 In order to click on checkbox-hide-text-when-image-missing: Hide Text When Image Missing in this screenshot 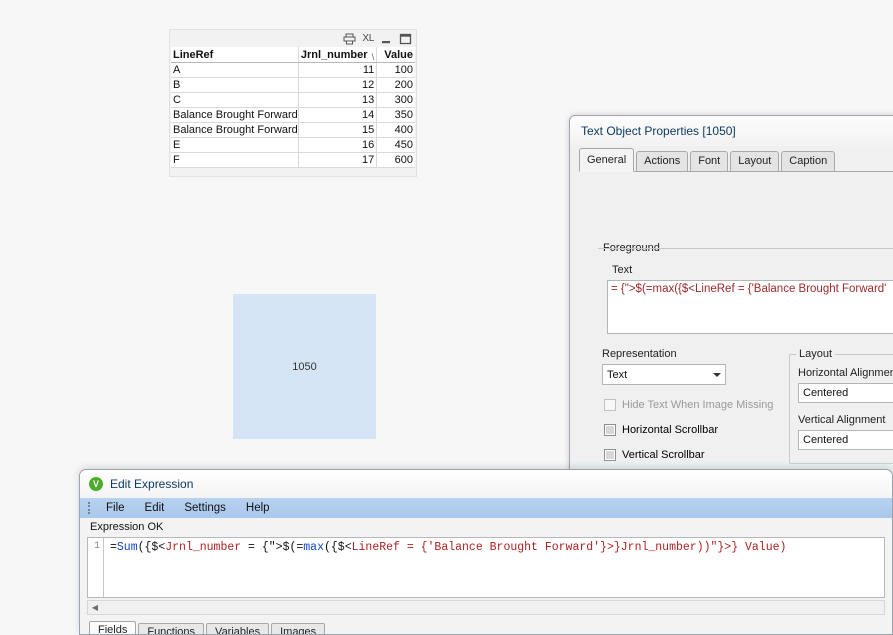, I will do `click(688, 405)`.